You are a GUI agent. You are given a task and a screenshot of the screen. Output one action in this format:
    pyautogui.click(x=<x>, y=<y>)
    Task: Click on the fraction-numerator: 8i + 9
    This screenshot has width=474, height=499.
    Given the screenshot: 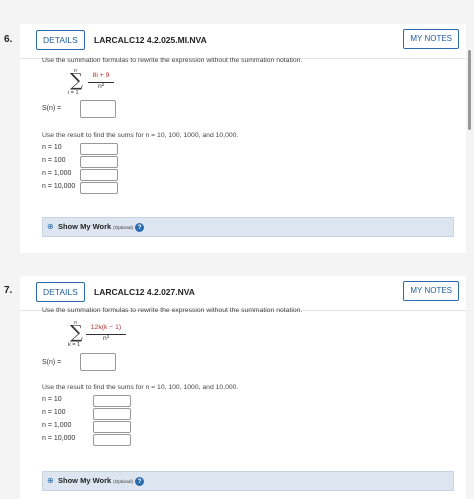 What is the action you would take?
    pyautogui.click(x=101, y=75)
    